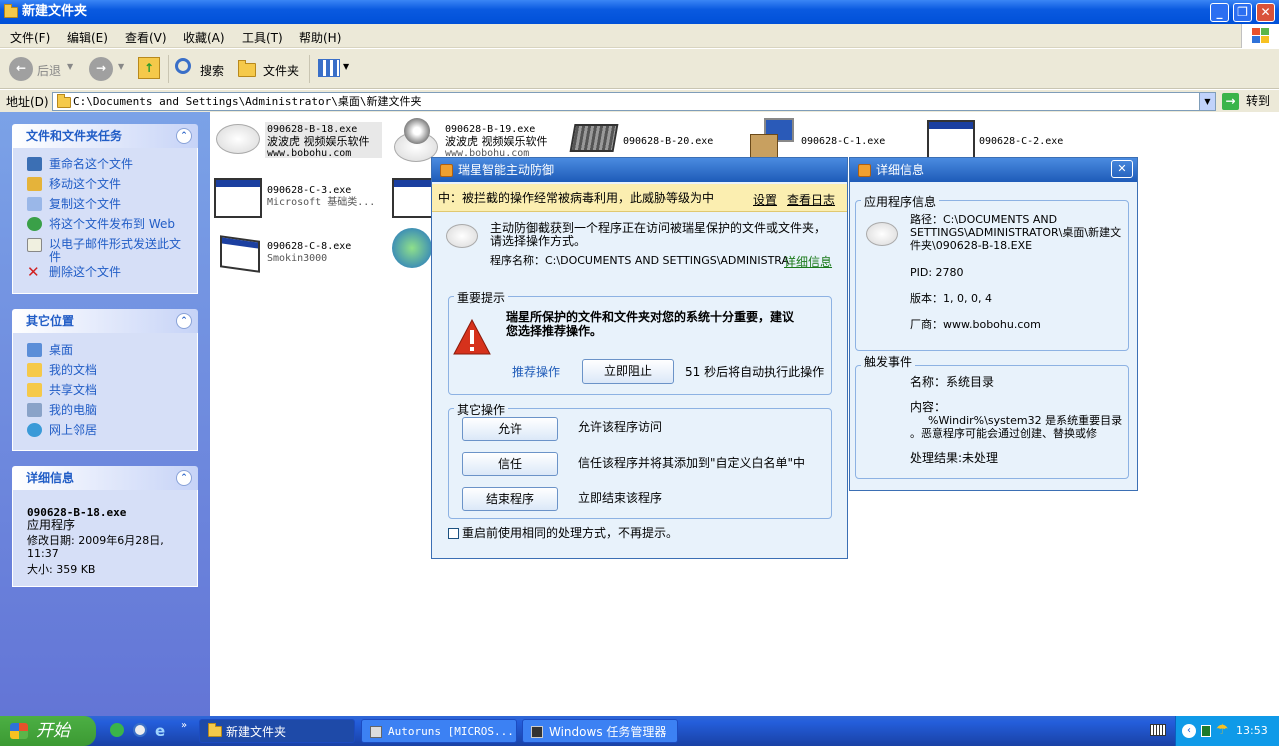 This screenshot has width=1279, height=746. I want to click on menu-view: 查看(V), so click(146, 37).